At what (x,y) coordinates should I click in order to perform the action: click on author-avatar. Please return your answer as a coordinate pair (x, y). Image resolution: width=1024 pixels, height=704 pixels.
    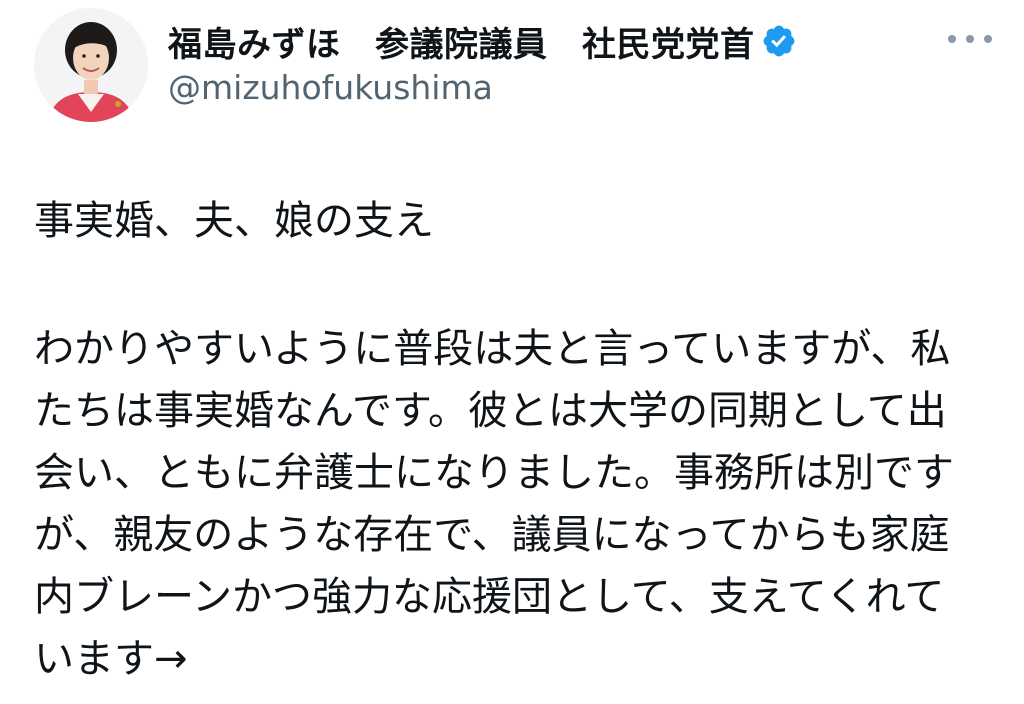
    Looking at the image, I should click on (91, 65).